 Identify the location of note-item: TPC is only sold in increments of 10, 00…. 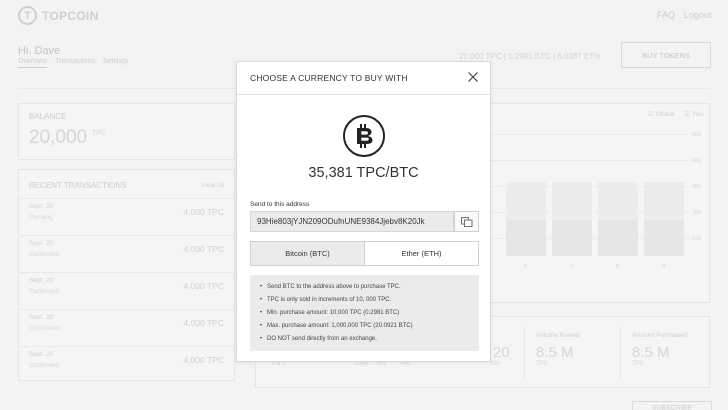
(365, 300).